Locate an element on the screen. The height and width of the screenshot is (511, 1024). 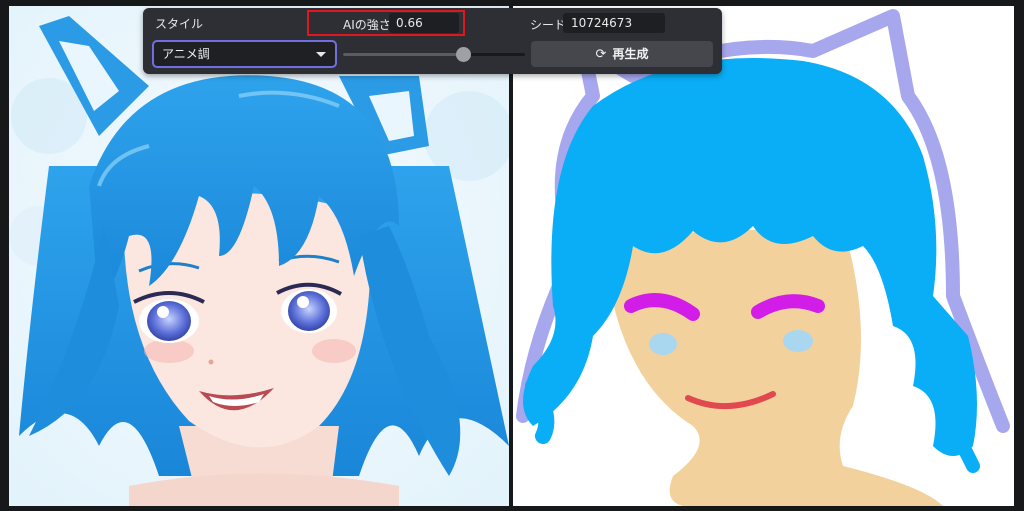
slider-fill is located at coordinates (403, 54).